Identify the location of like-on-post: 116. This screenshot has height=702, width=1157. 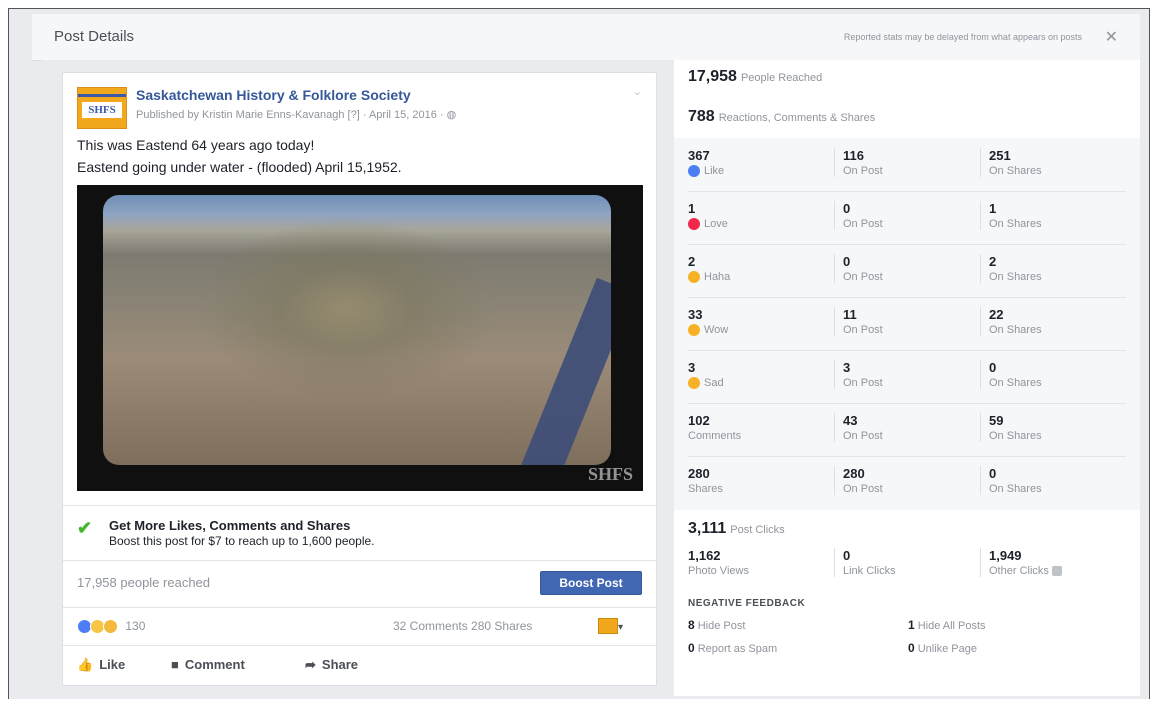
(853, 155).